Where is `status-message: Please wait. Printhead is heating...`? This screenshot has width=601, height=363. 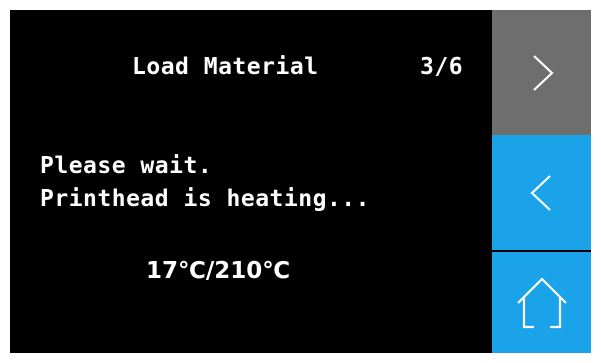 status-message: Please wait. Printhead is heating... is located at coordinates (205, 183).